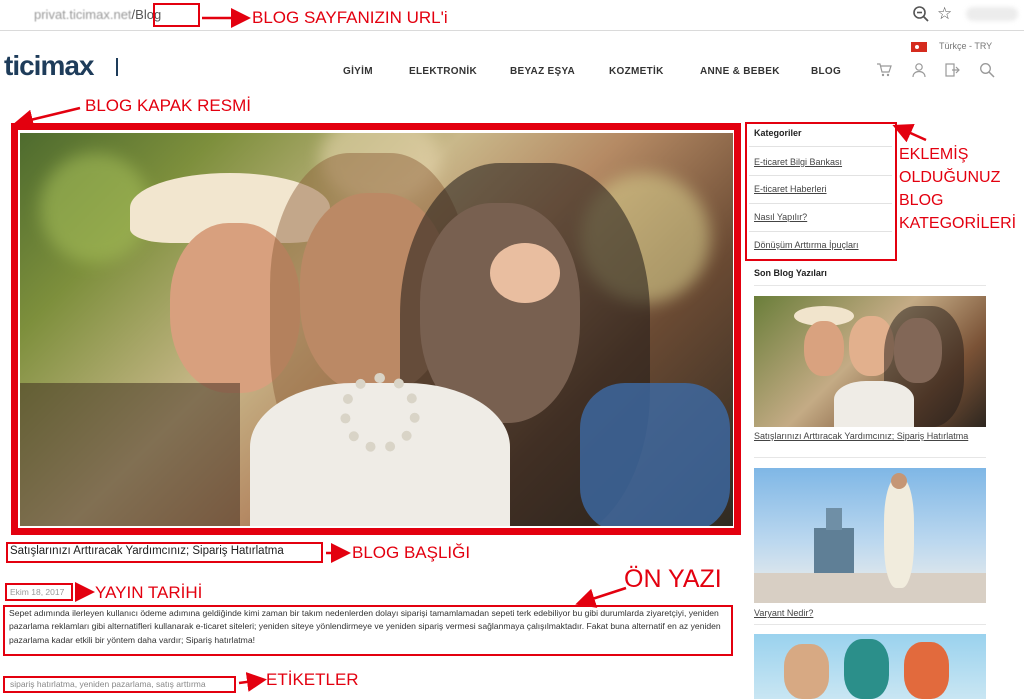 The image size is (1024, 699). What do you see at coordinates (919, 46) in the screenshot?
I see `turkey-flag-icon` at bounding box center [919, 46].